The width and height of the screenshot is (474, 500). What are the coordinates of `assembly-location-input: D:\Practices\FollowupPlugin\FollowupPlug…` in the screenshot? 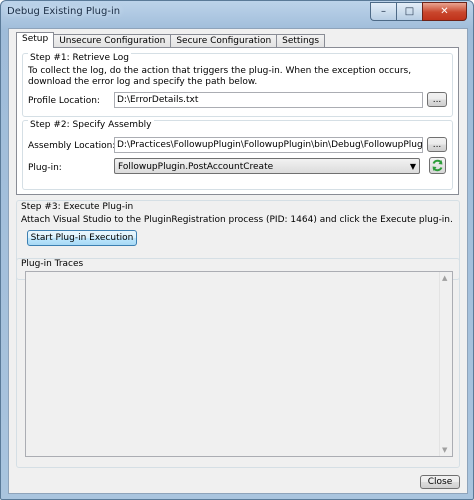 It's located at (268, 145).